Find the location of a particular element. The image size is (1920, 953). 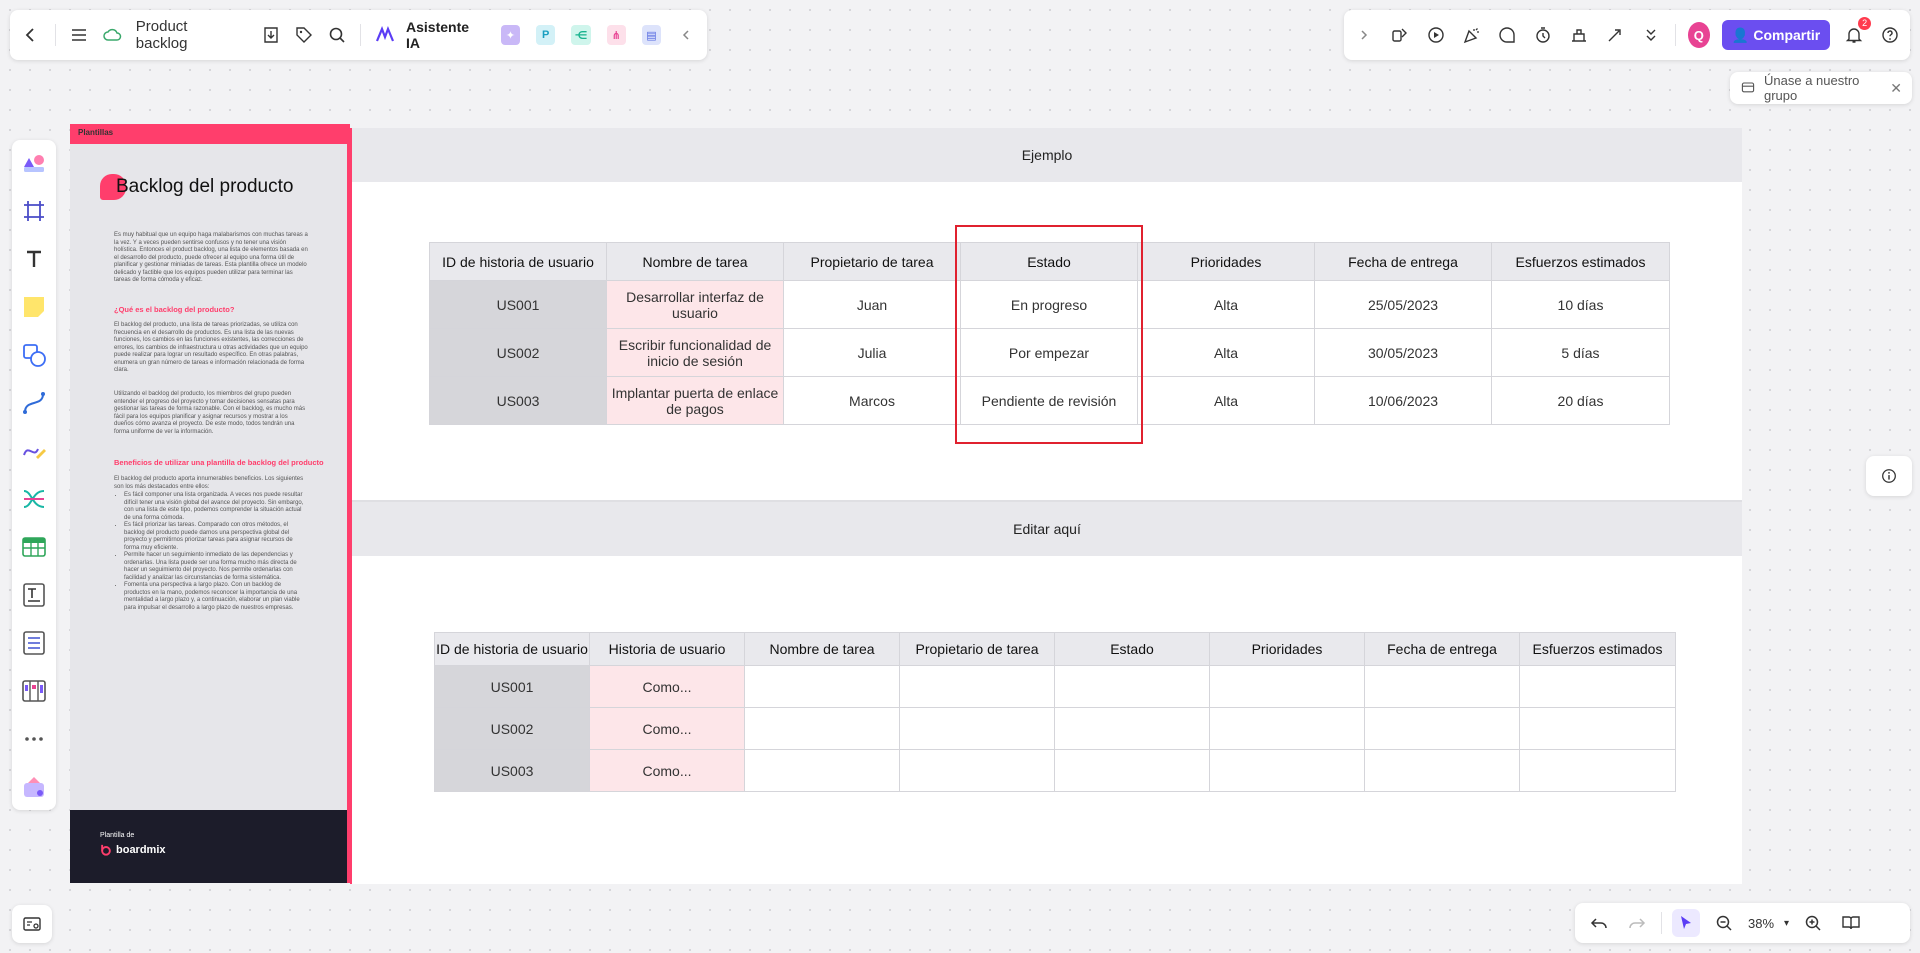

comment-icon is located at coordinates (1508, 35).